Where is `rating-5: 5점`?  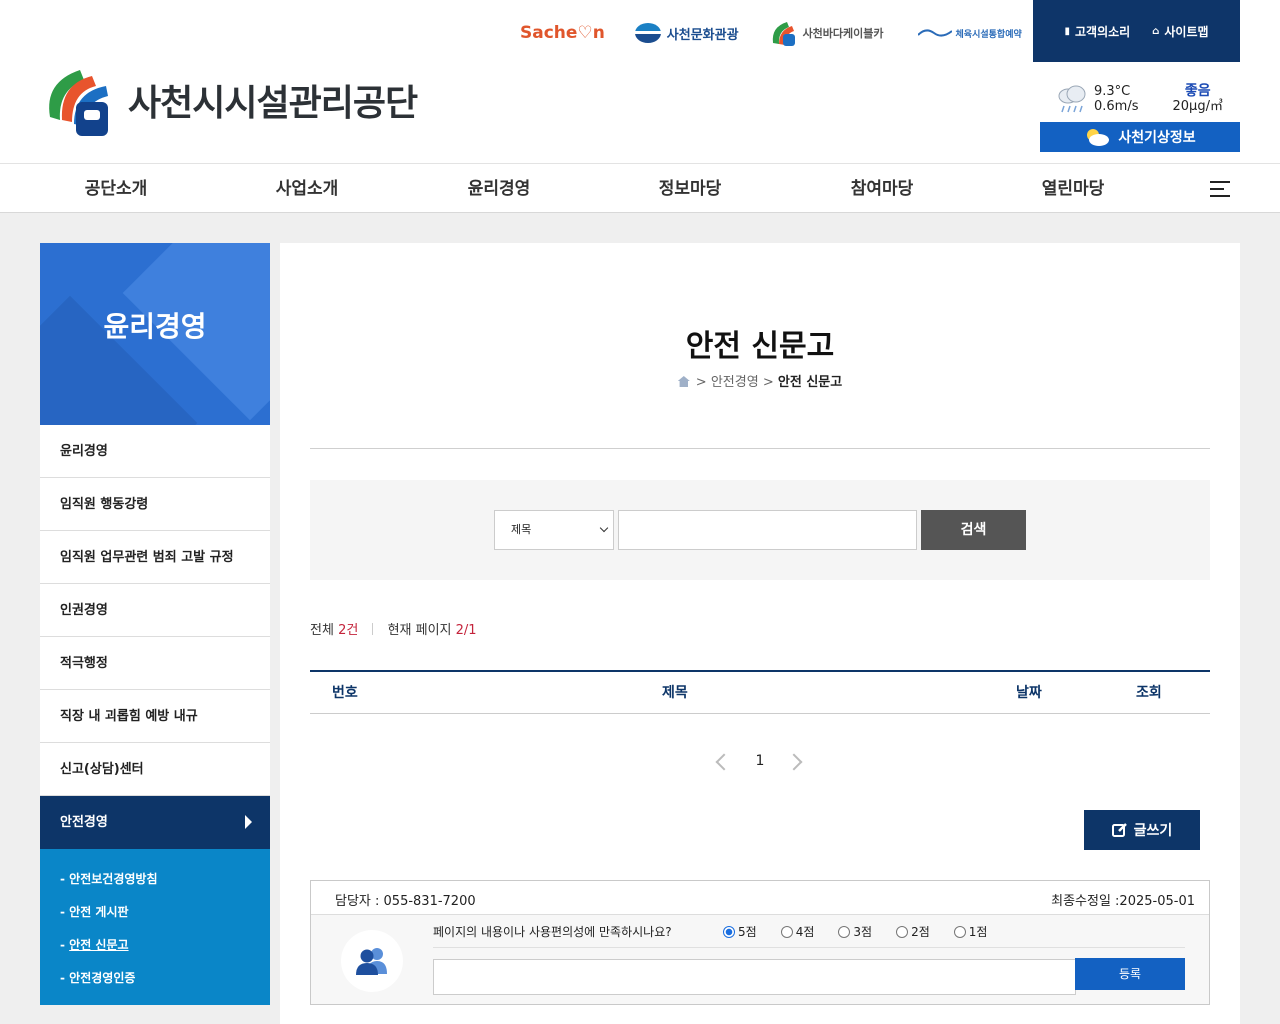
rating-5: 5점 is located at coordinates (740, 931).